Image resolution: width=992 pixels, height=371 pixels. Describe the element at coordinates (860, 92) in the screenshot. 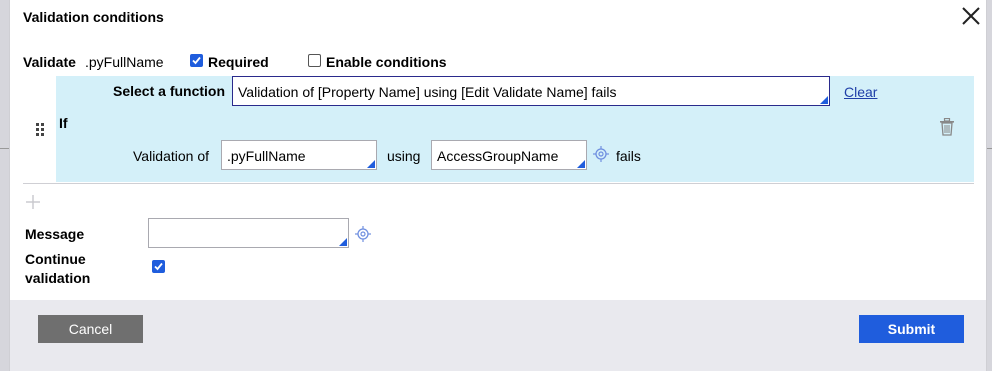

I see `clear-link: Clear` at that location.